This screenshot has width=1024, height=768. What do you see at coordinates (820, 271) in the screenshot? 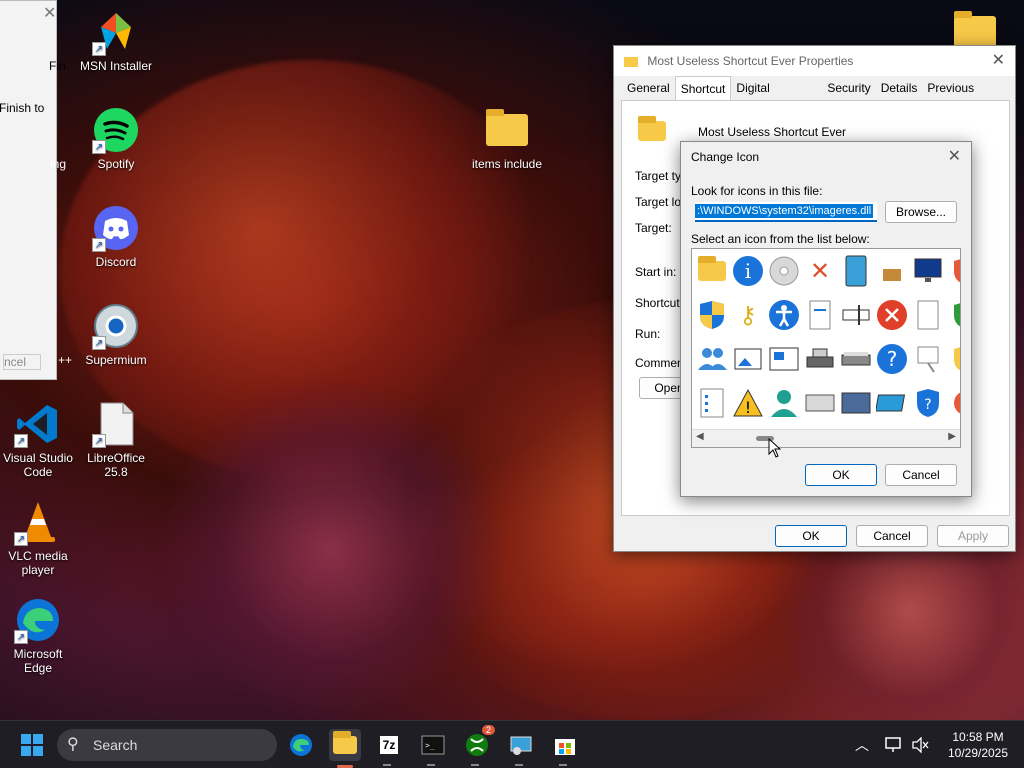
I see `red-x-icon: ✕` at bounding box center [820, 271].